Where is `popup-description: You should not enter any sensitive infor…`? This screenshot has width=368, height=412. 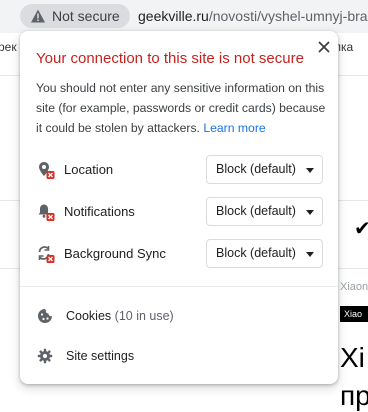
popup-description: You should not enter any sensitive infor… is located at coordinates (181, 108).